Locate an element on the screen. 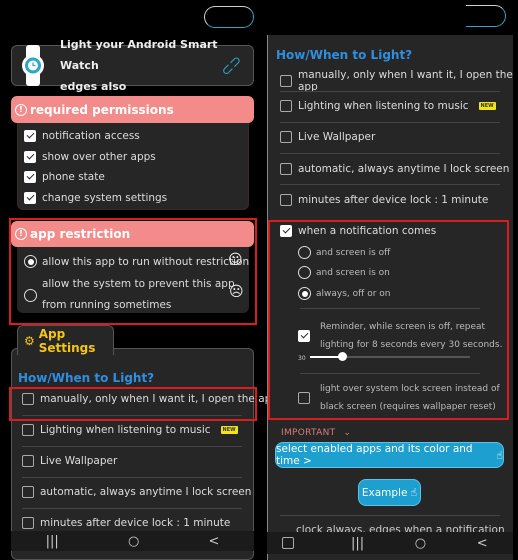 The image size is (518, 560). restriction-header: ! app restriction is located at coordinates (132, 234).